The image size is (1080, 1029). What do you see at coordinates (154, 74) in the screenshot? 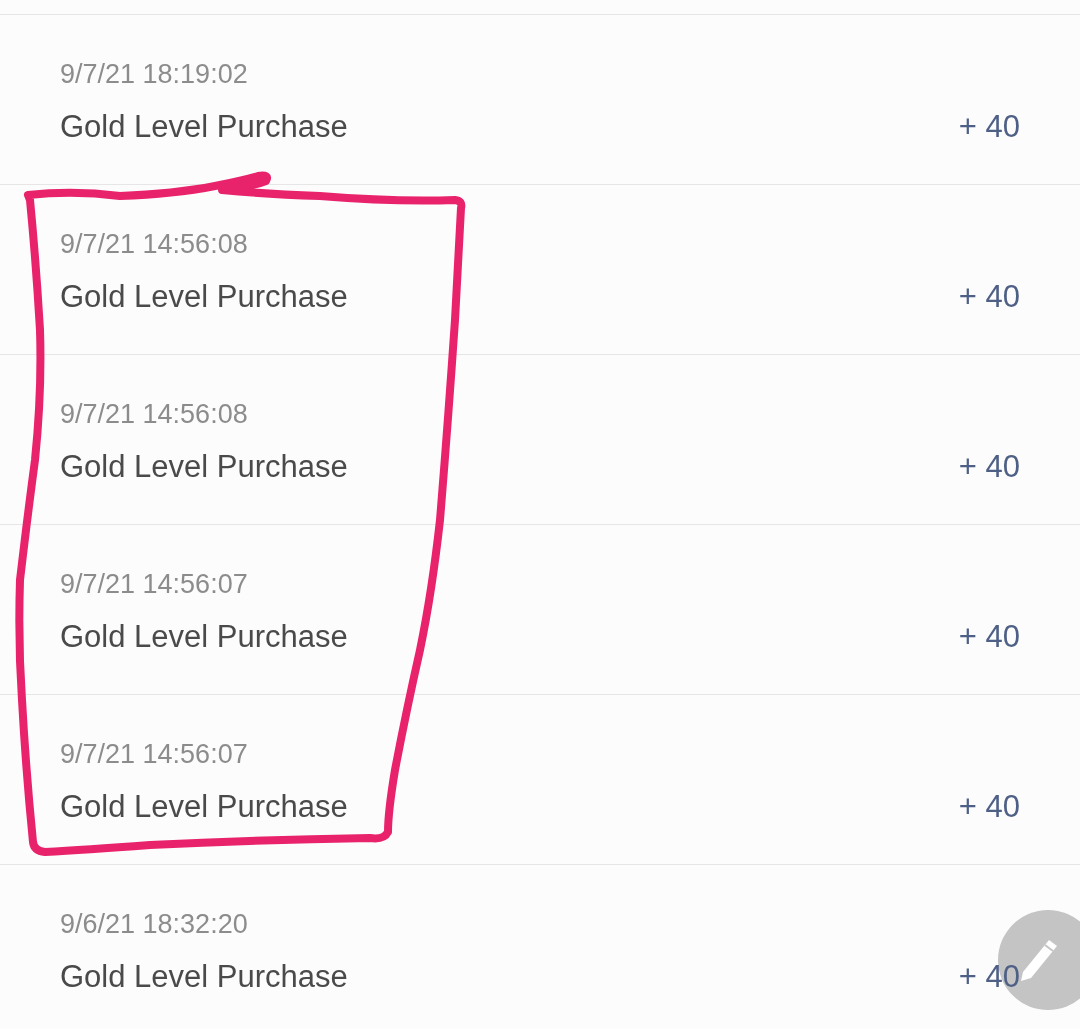
I see `transaction-timestamp: 9/7/21 18:19:02` at bounding box center [154, 74].